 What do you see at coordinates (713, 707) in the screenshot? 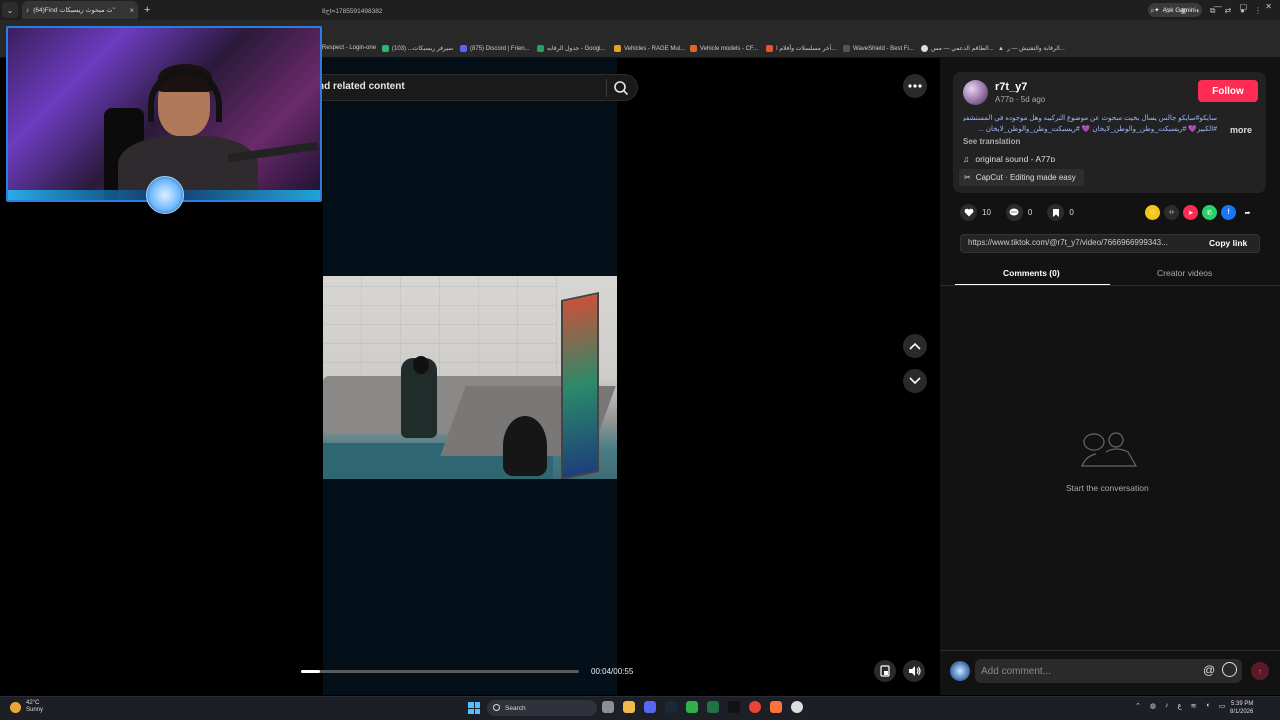
I see `excel-icon` at bounding box center [713, 707].